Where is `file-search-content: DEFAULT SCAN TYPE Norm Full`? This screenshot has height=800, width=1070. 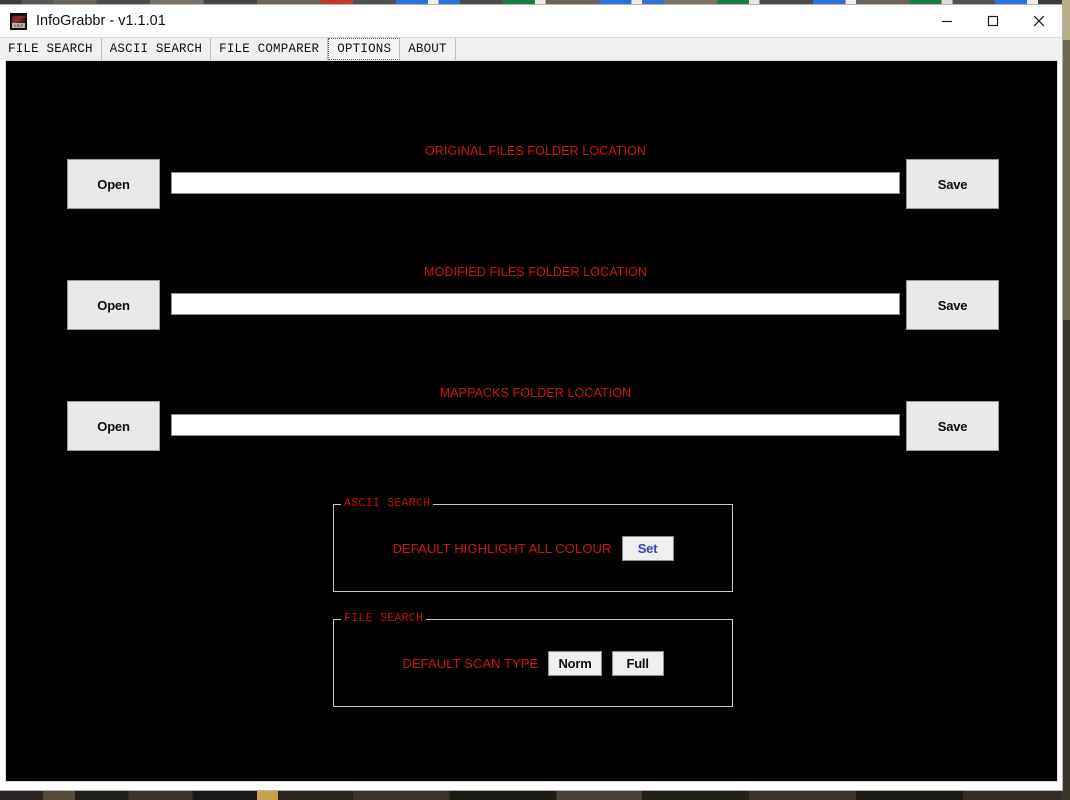 file-search-content: DEFAULT SCAN TYPE Norm Full is located at coordinates (533, 663).